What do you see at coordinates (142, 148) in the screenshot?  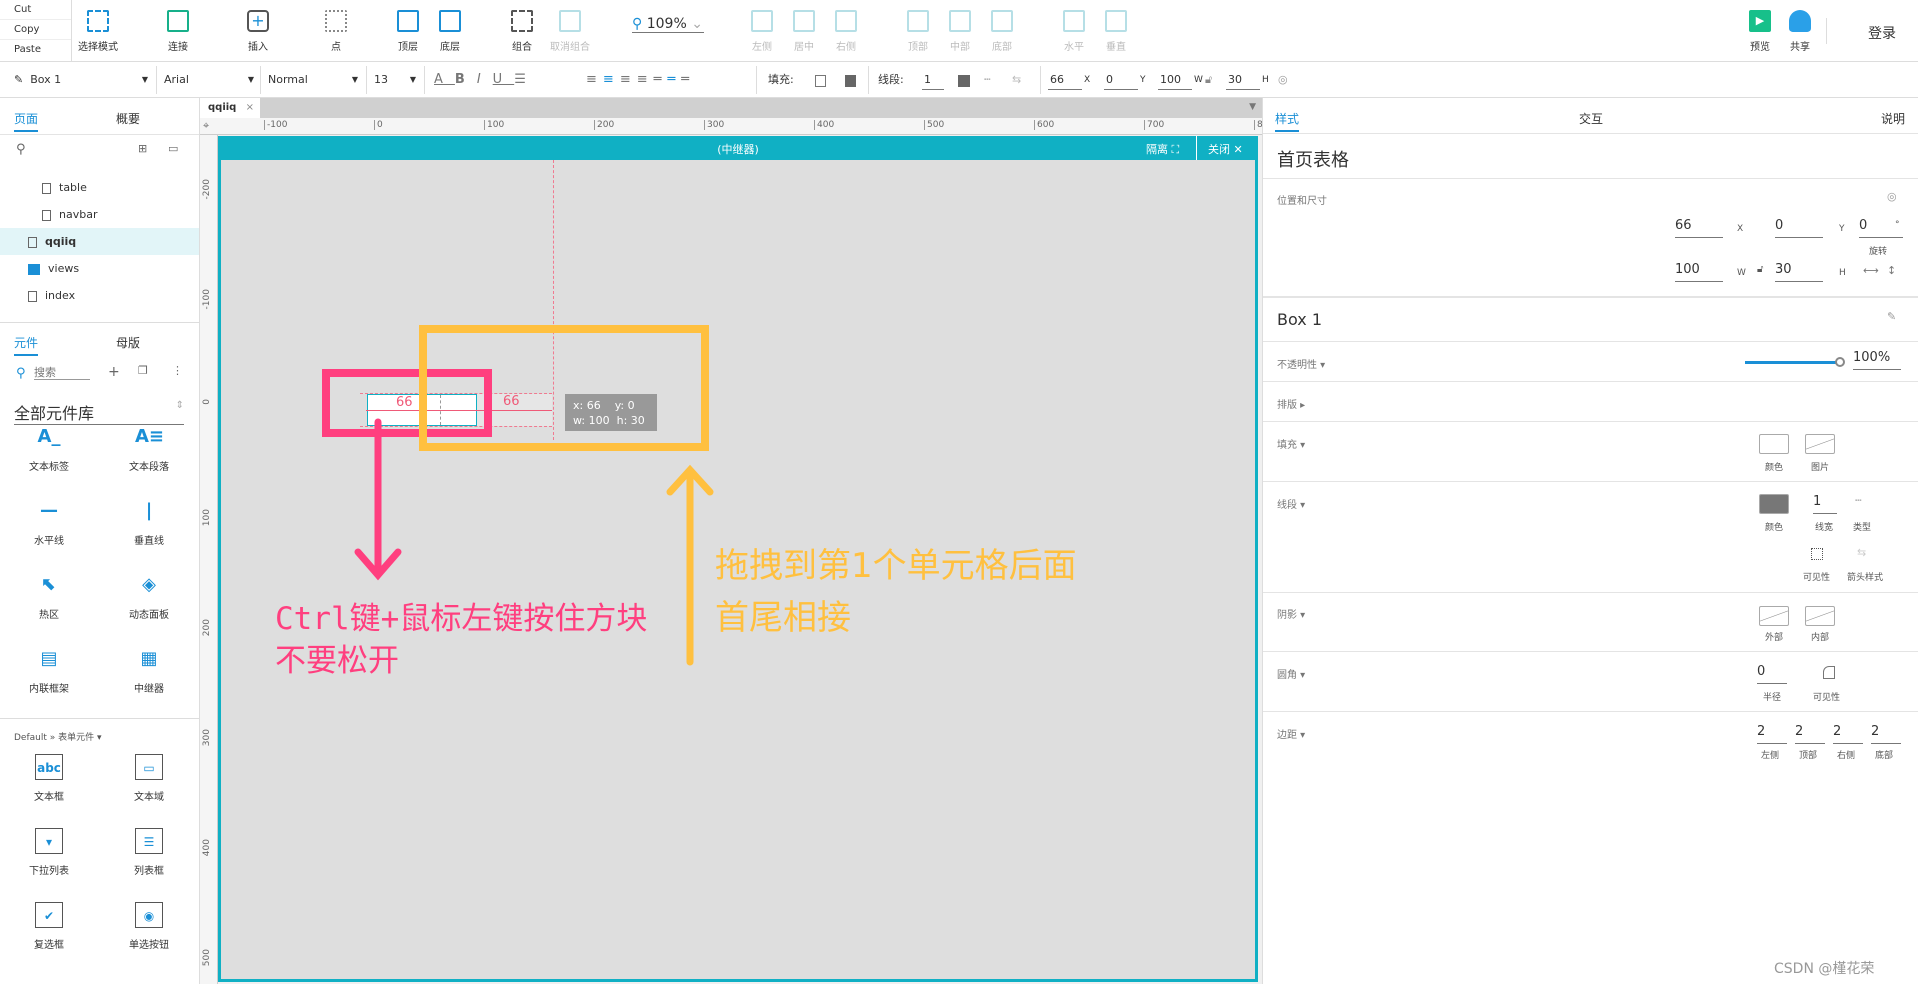 I see `add-page-icon: ⊞` at bounding box center [142, 148].